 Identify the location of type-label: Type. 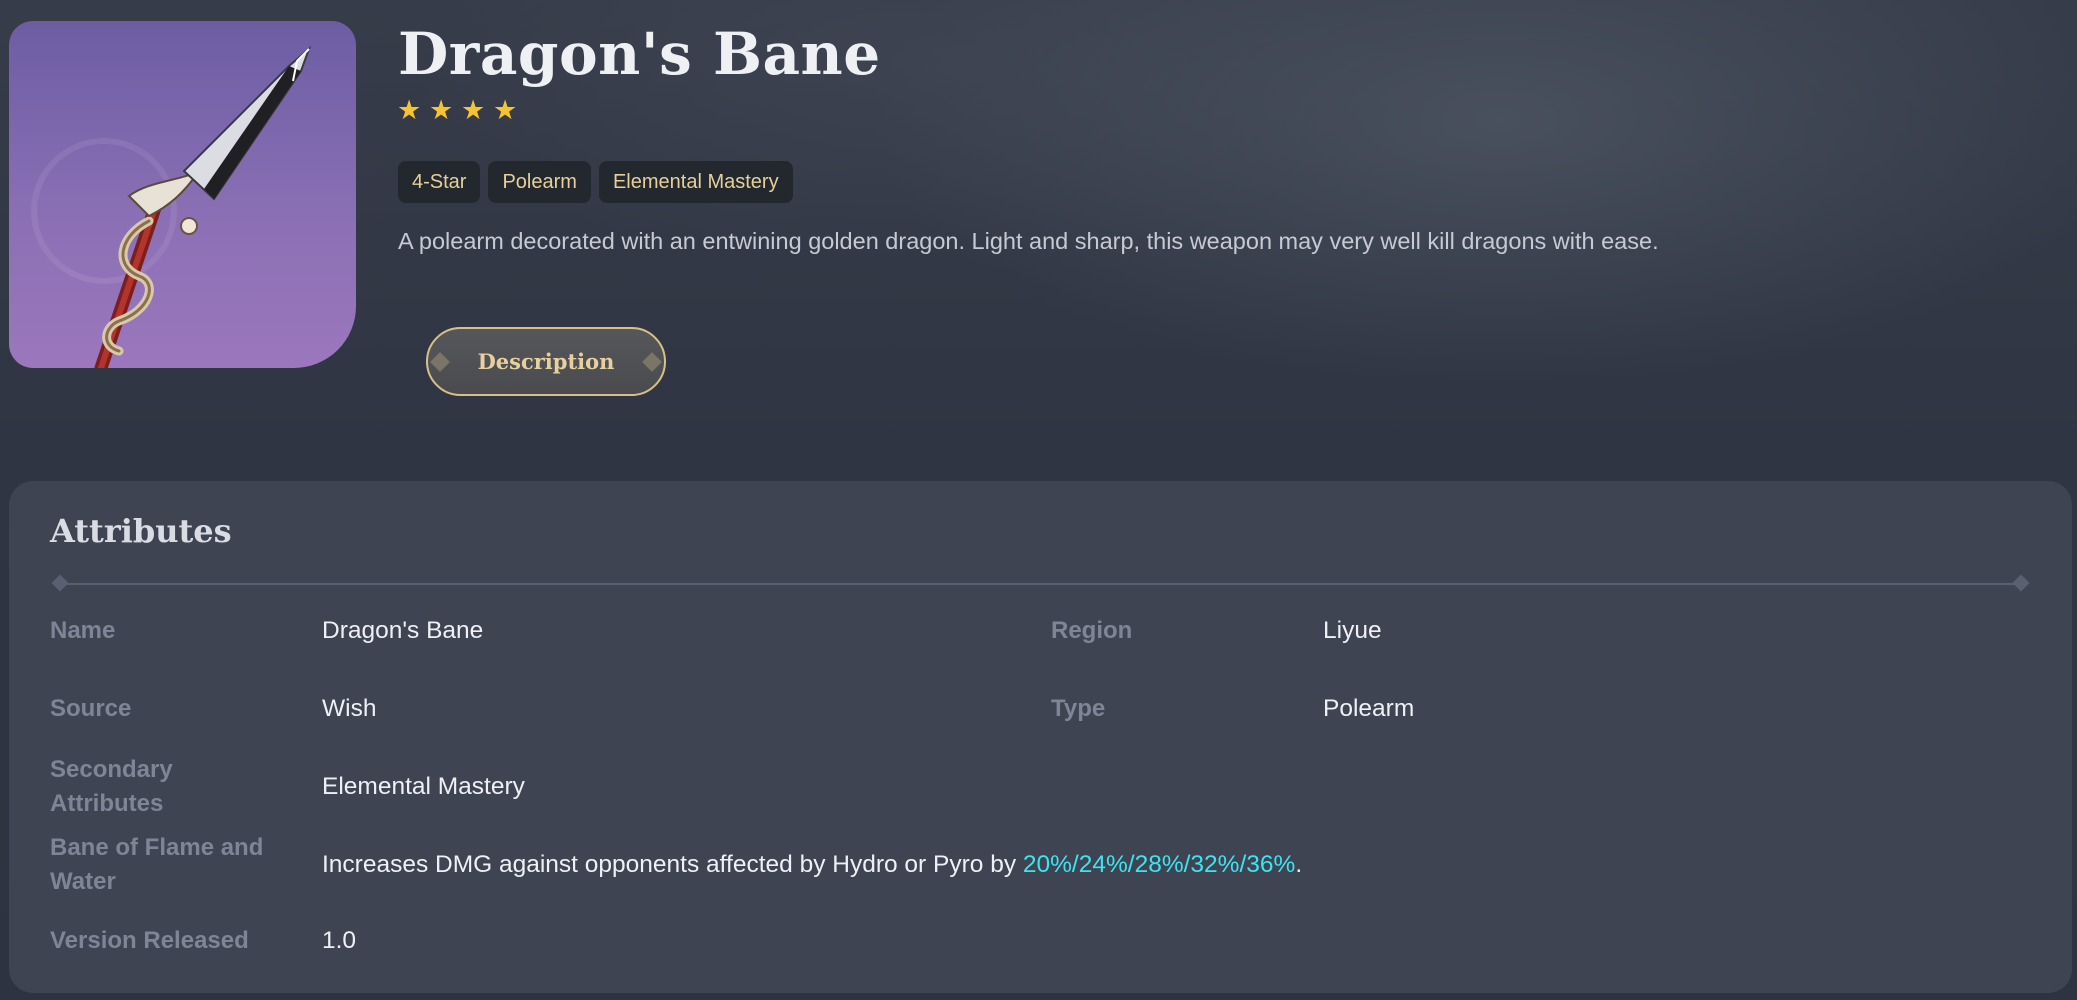
(1078, 708).